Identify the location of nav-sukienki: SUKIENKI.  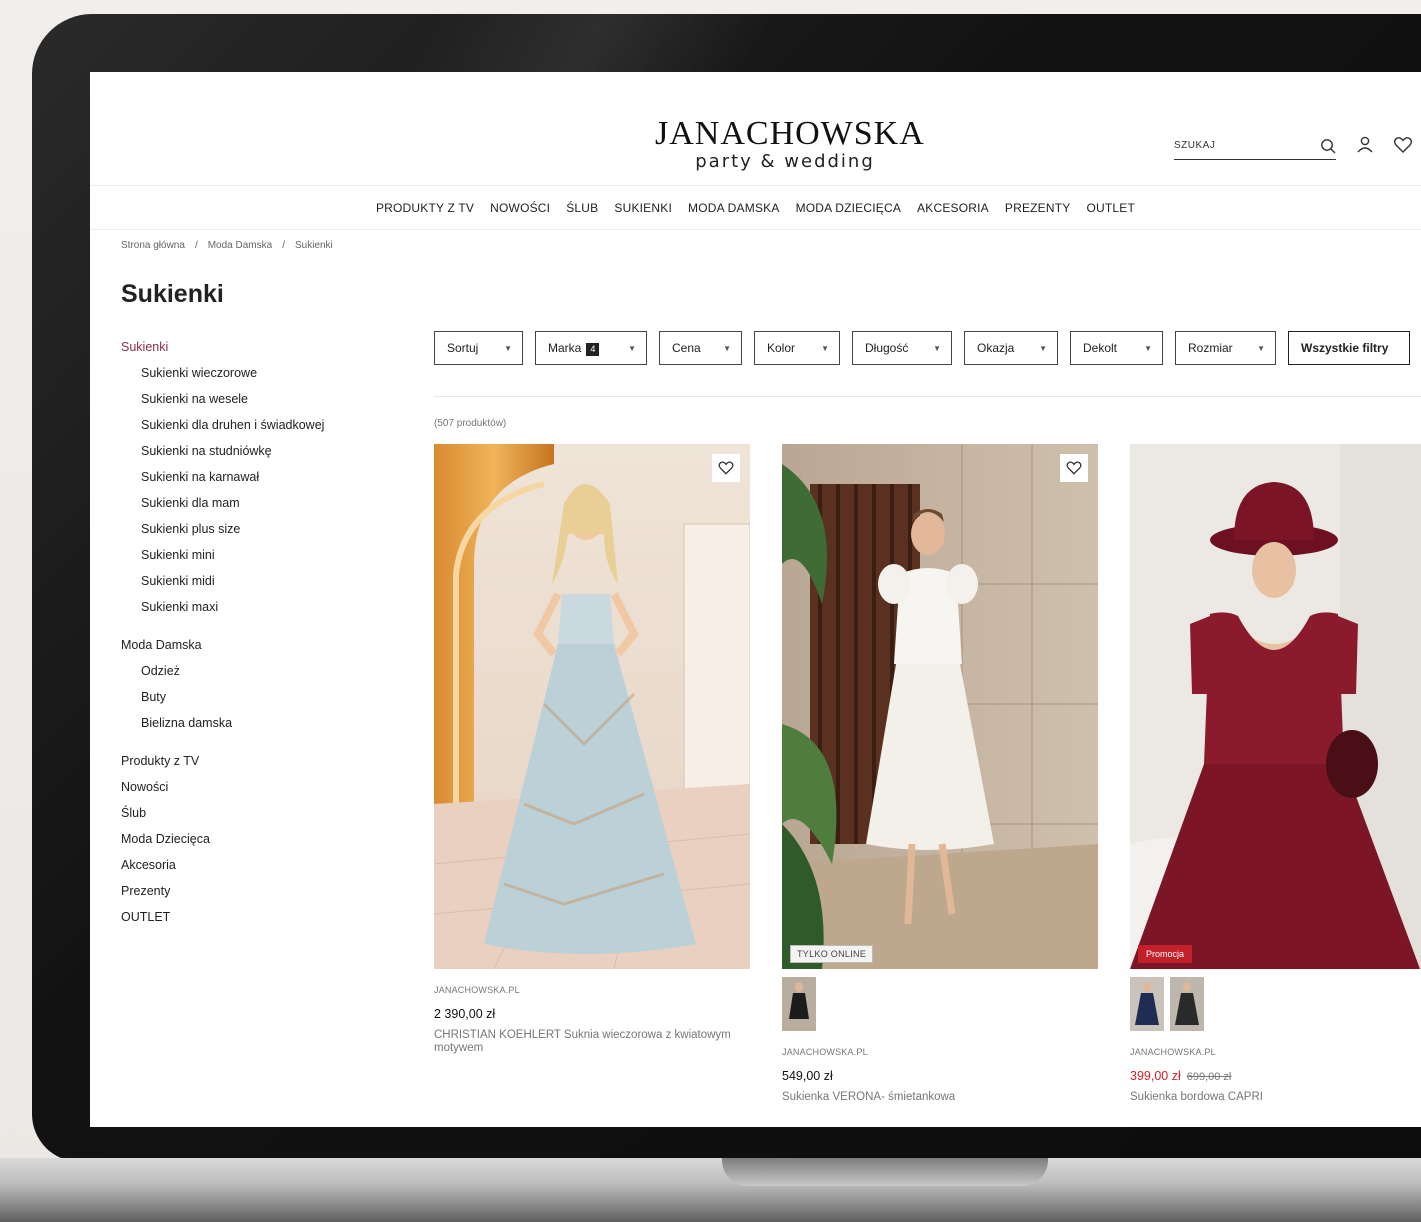
(643, 208).